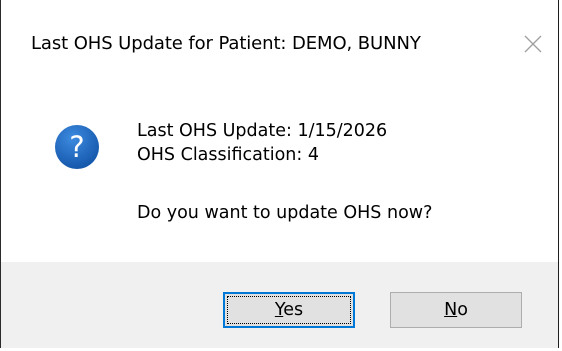 Image resolution: width=562 pixels, height=351 pixels. What do you see at coordinates (462, 310) in the screenshot?
I see `no-label-rest: o` at bounding box center [462, 310].